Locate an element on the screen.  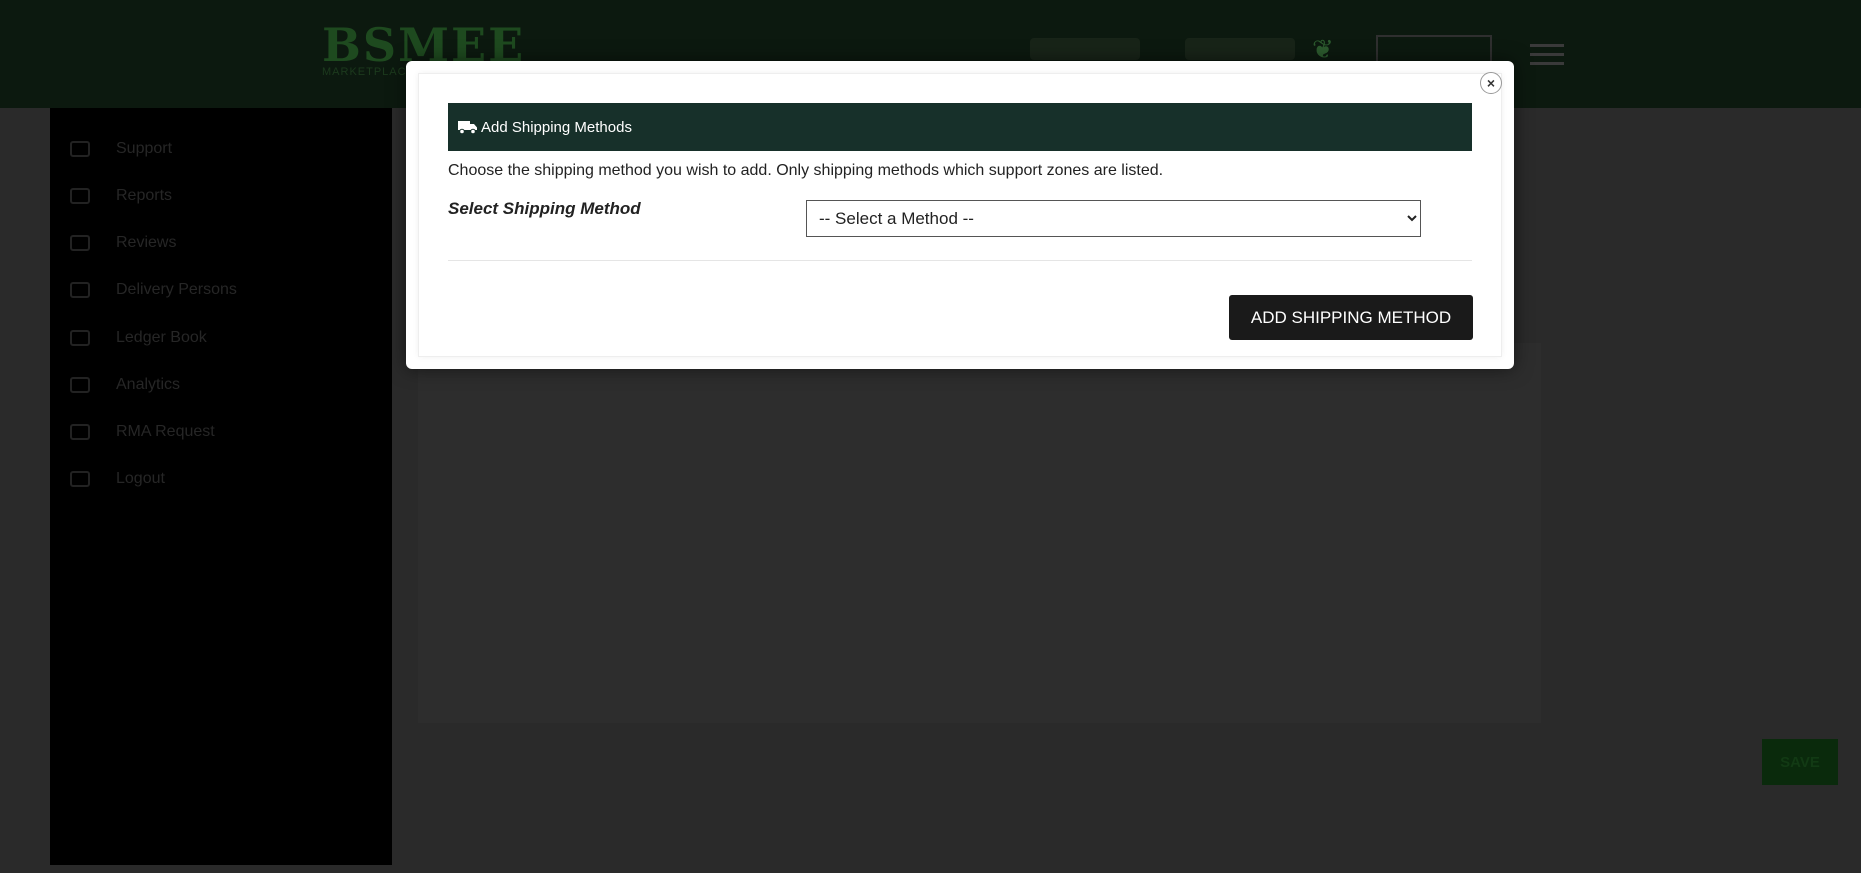
reviews-icon is located at coordinates (80, 243).